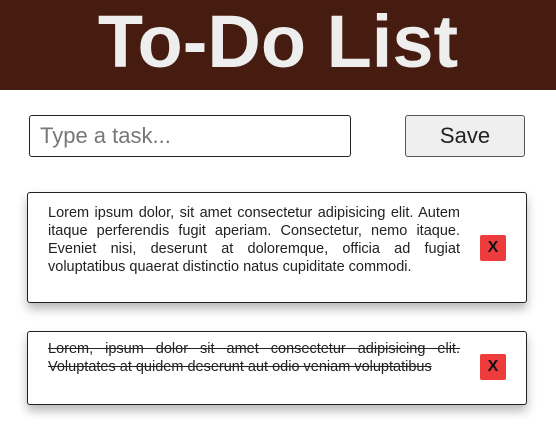 This screenshot has height=440, width=556. Describe the element at coordinates (190, 136) in the screenshot. I see `task-input` at that location.